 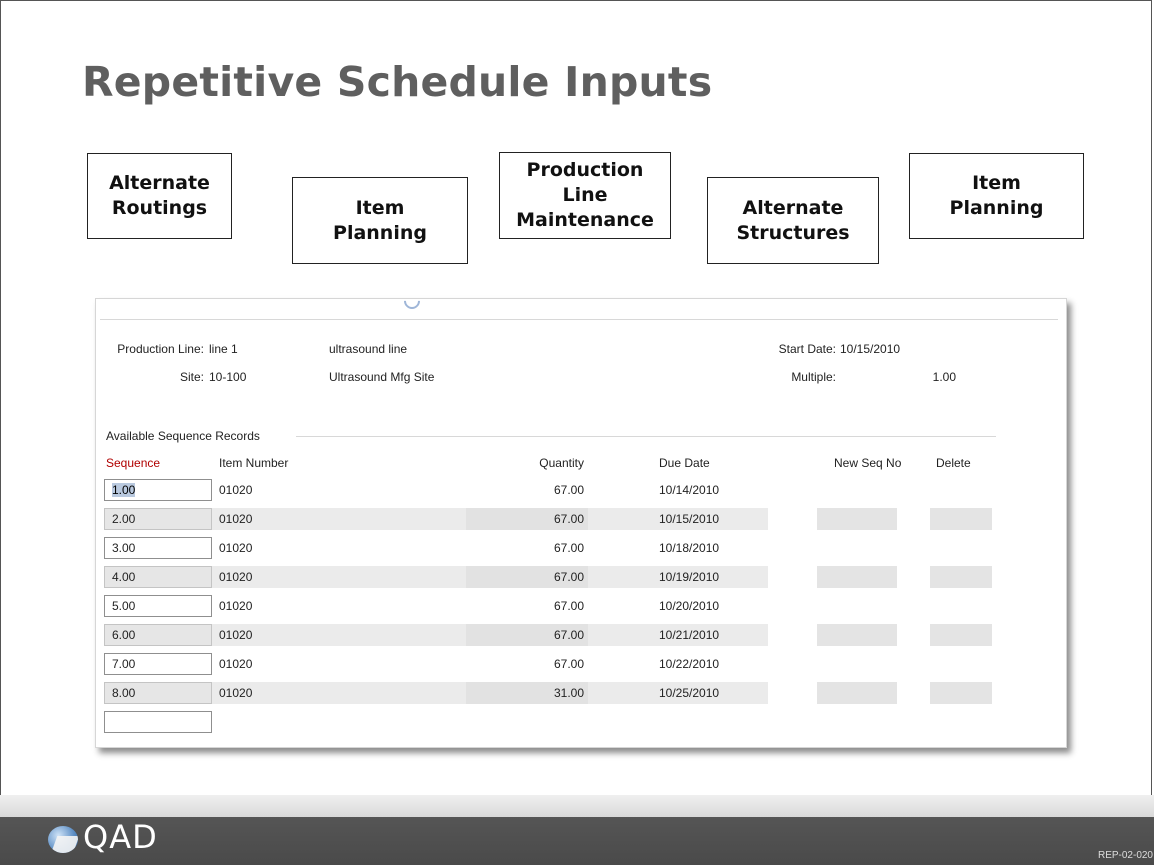 What do you see at coordinates (577, 830) in the screenshot?
I see `footer-bar` at bounding box center [577, 830].